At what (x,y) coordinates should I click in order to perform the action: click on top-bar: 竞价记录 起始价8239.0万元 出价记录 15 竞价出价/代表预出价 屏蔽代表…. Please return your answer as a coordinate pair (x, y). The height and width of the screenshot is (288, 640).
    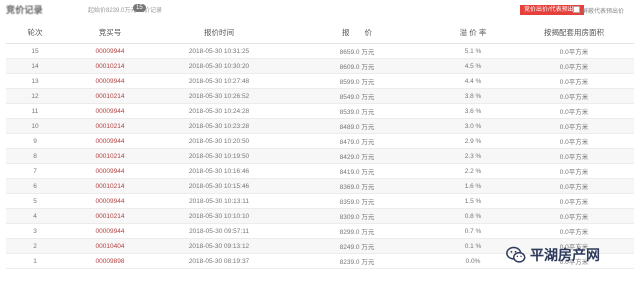
    Looking at the image, I should click on (320, 9).